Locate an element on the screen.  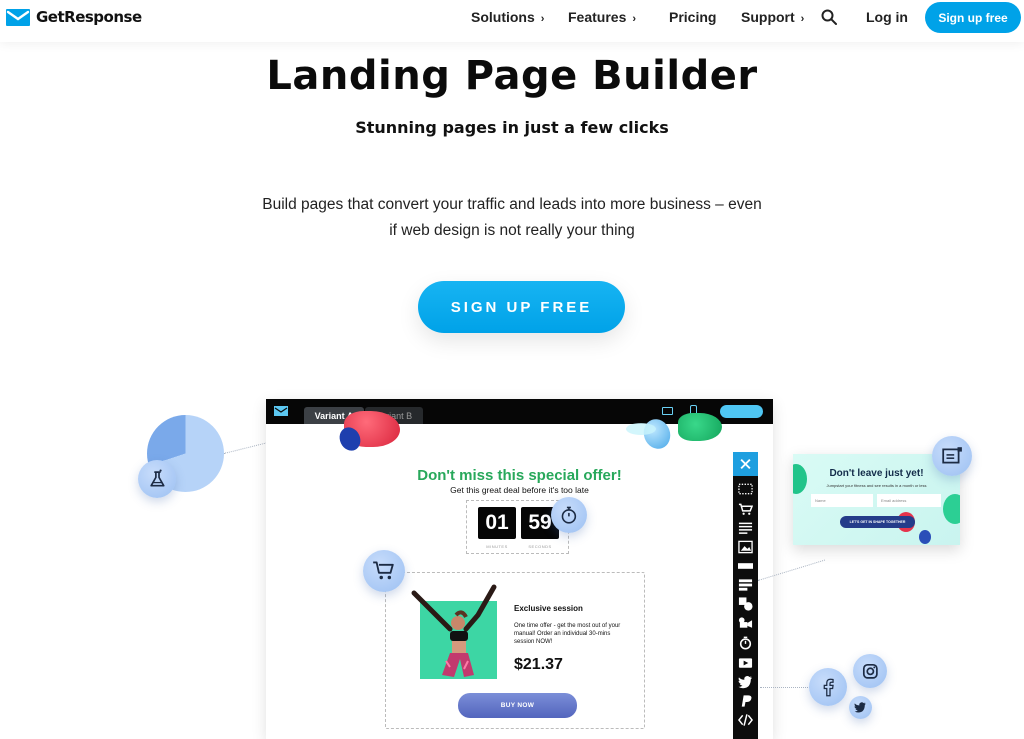
text-icon is located at coordinates (745, 528).